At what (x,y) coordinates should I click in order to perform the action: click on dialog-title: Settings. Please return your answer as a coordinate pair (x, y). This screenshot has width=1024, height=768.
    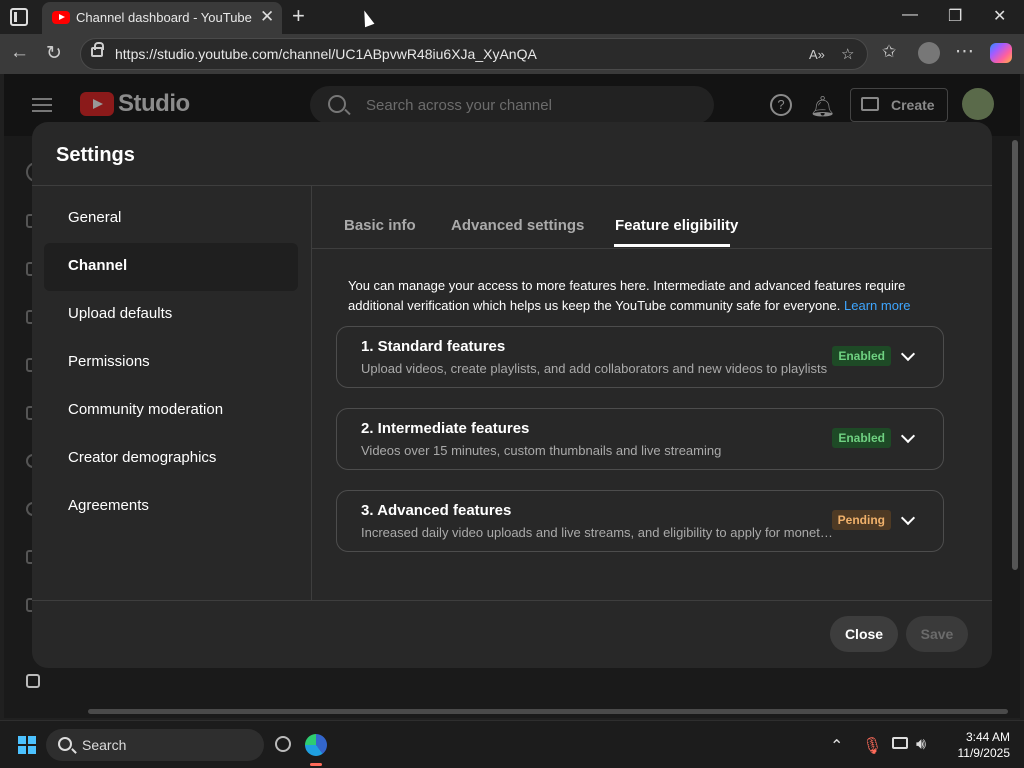
    Looking at the image, I should click on (95, 155).